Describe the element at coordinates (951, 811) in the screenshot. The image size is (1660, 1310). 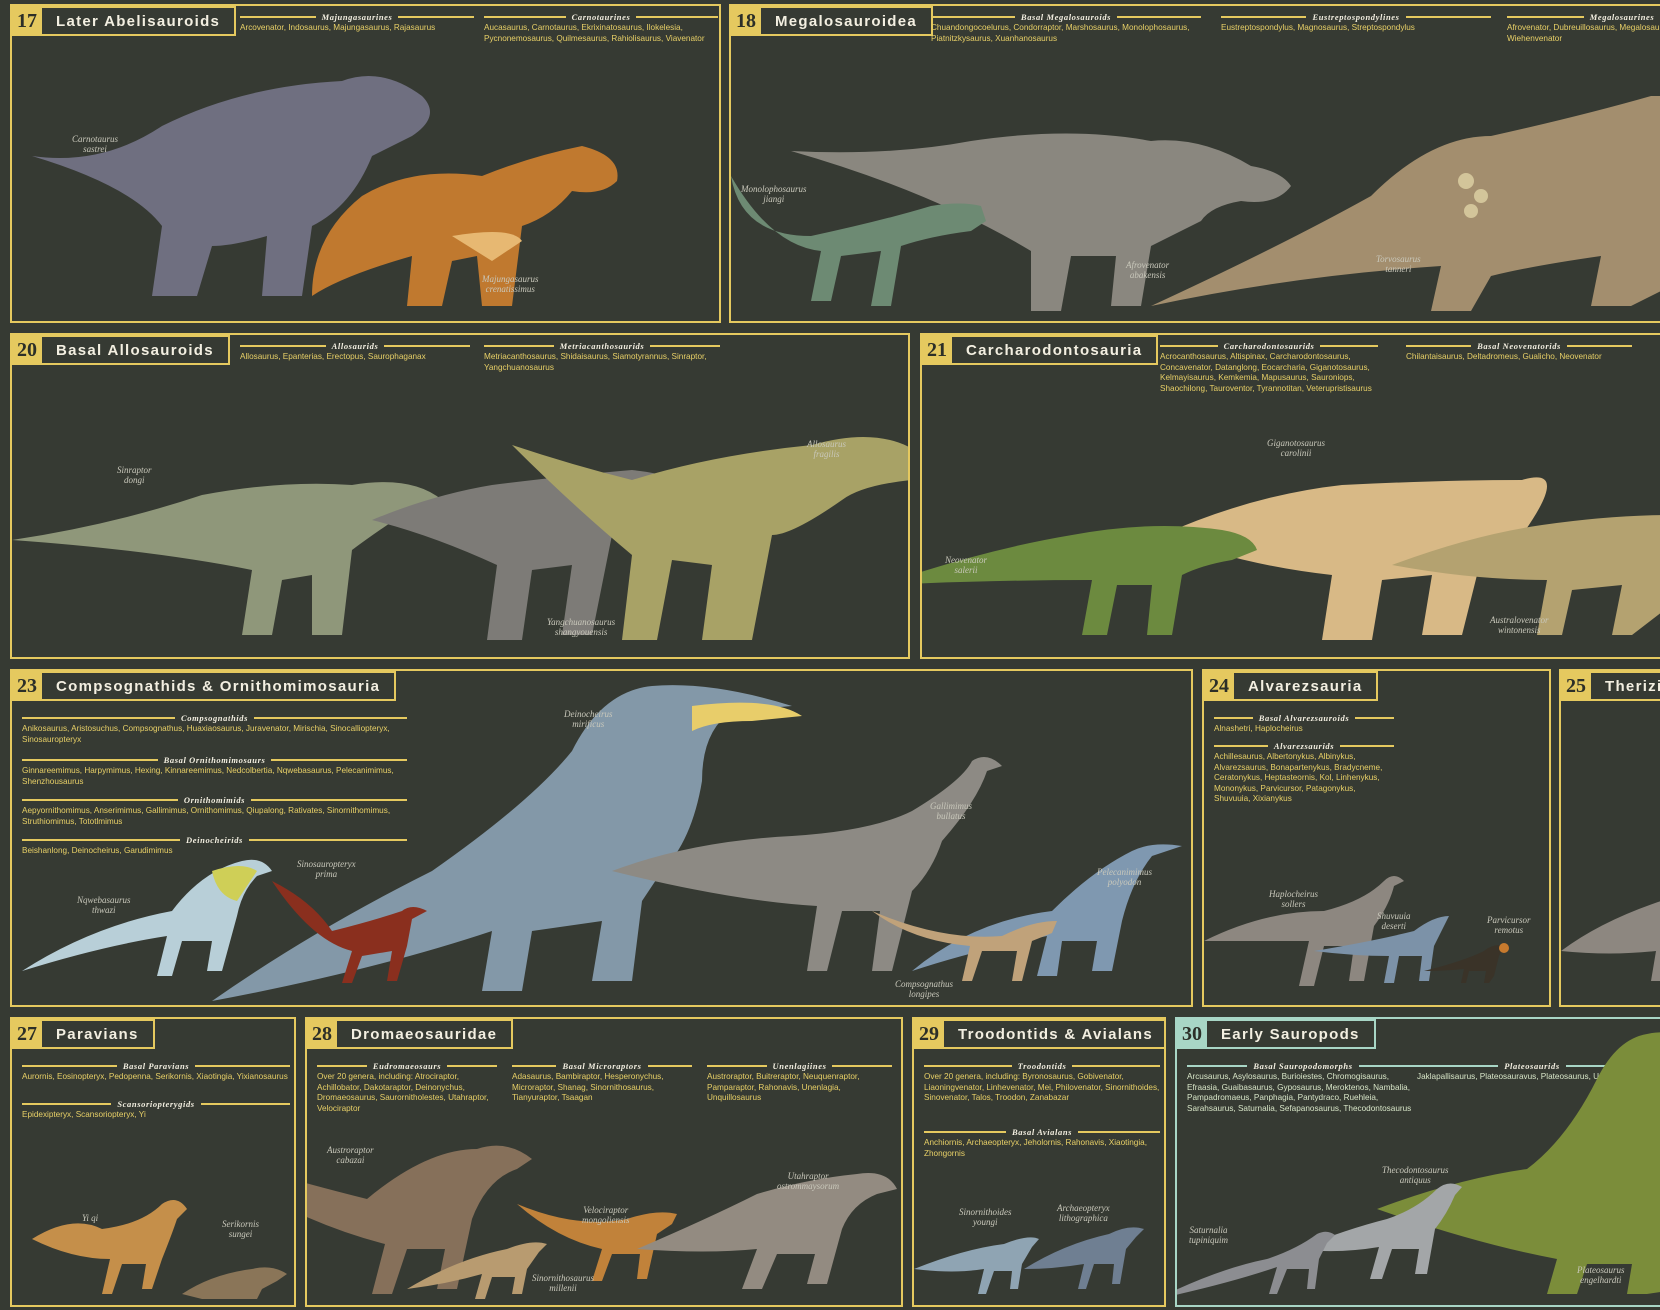
I see `caption-gallimimus: Gallimimus bullatus` at that location.